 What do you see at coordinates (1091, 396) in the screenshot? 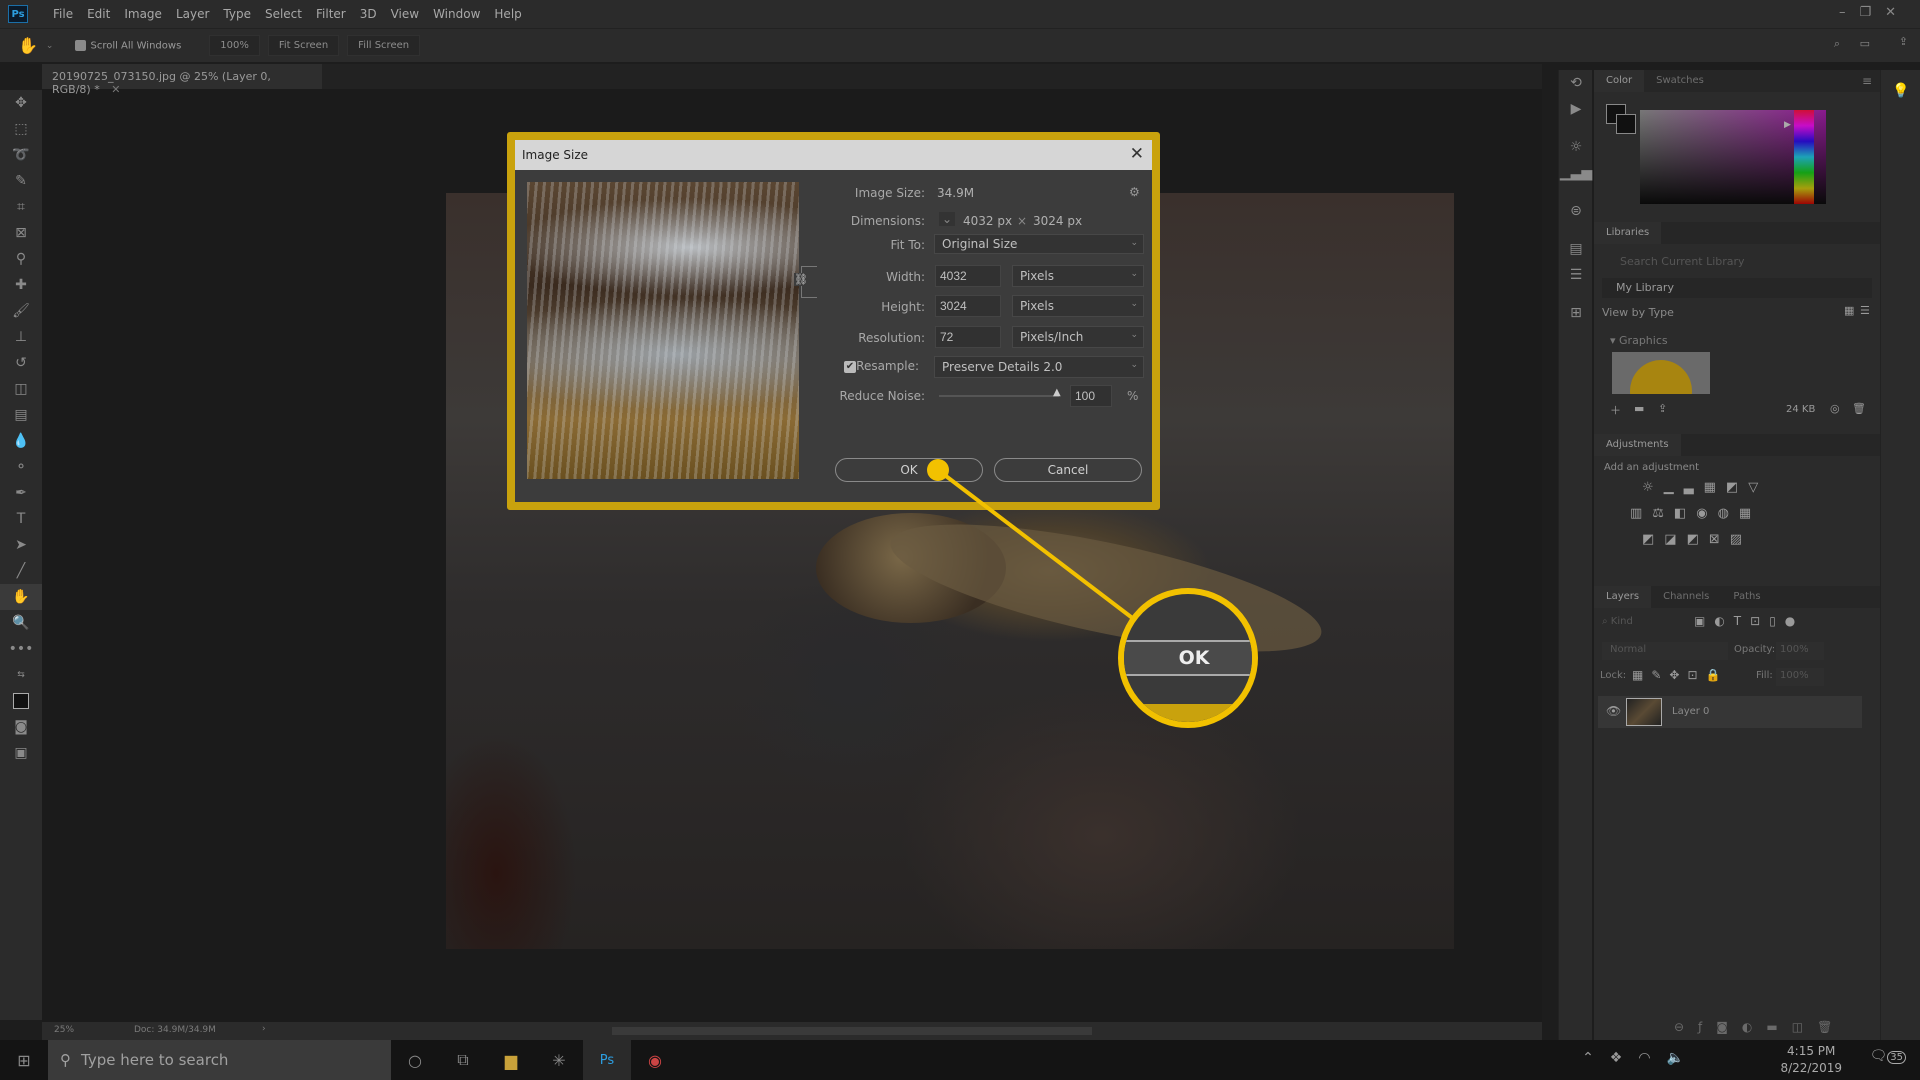
I see `reduce-noise-input` at bounding box center [1091, 396].